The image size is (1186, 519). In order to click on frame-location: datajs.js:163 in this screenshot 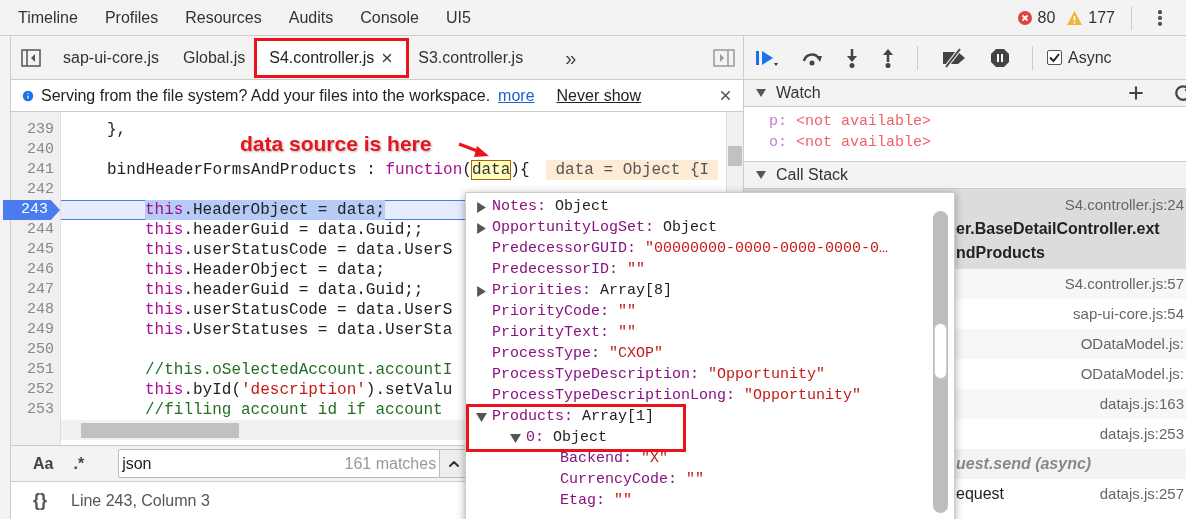, I will do `click(1141, 403)`.